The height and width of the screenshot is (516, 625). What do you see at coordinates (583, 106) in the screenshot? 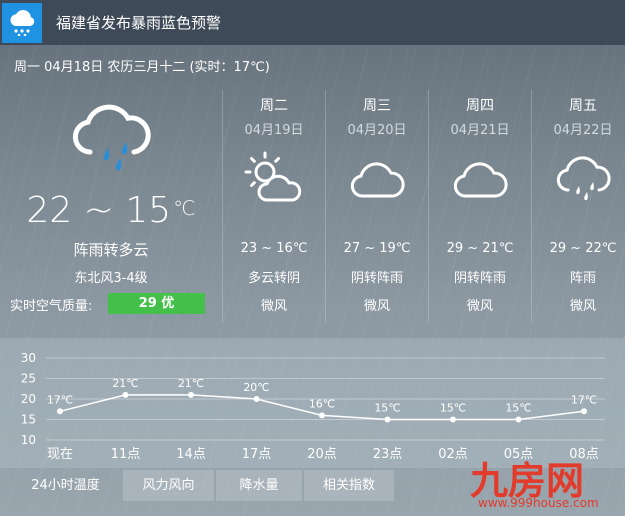
I see `forecast-day-name: 周五` at bounding box center [583, 106].